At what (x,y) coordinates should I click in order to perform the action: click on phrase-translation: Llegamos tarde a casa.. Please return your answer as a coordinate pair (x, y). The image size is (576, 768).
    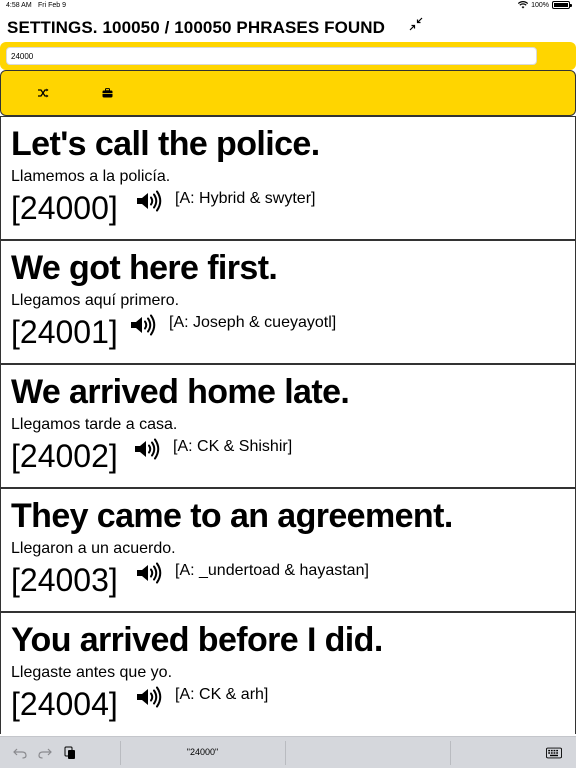
    Looking at the image, I should click on (94, 424).